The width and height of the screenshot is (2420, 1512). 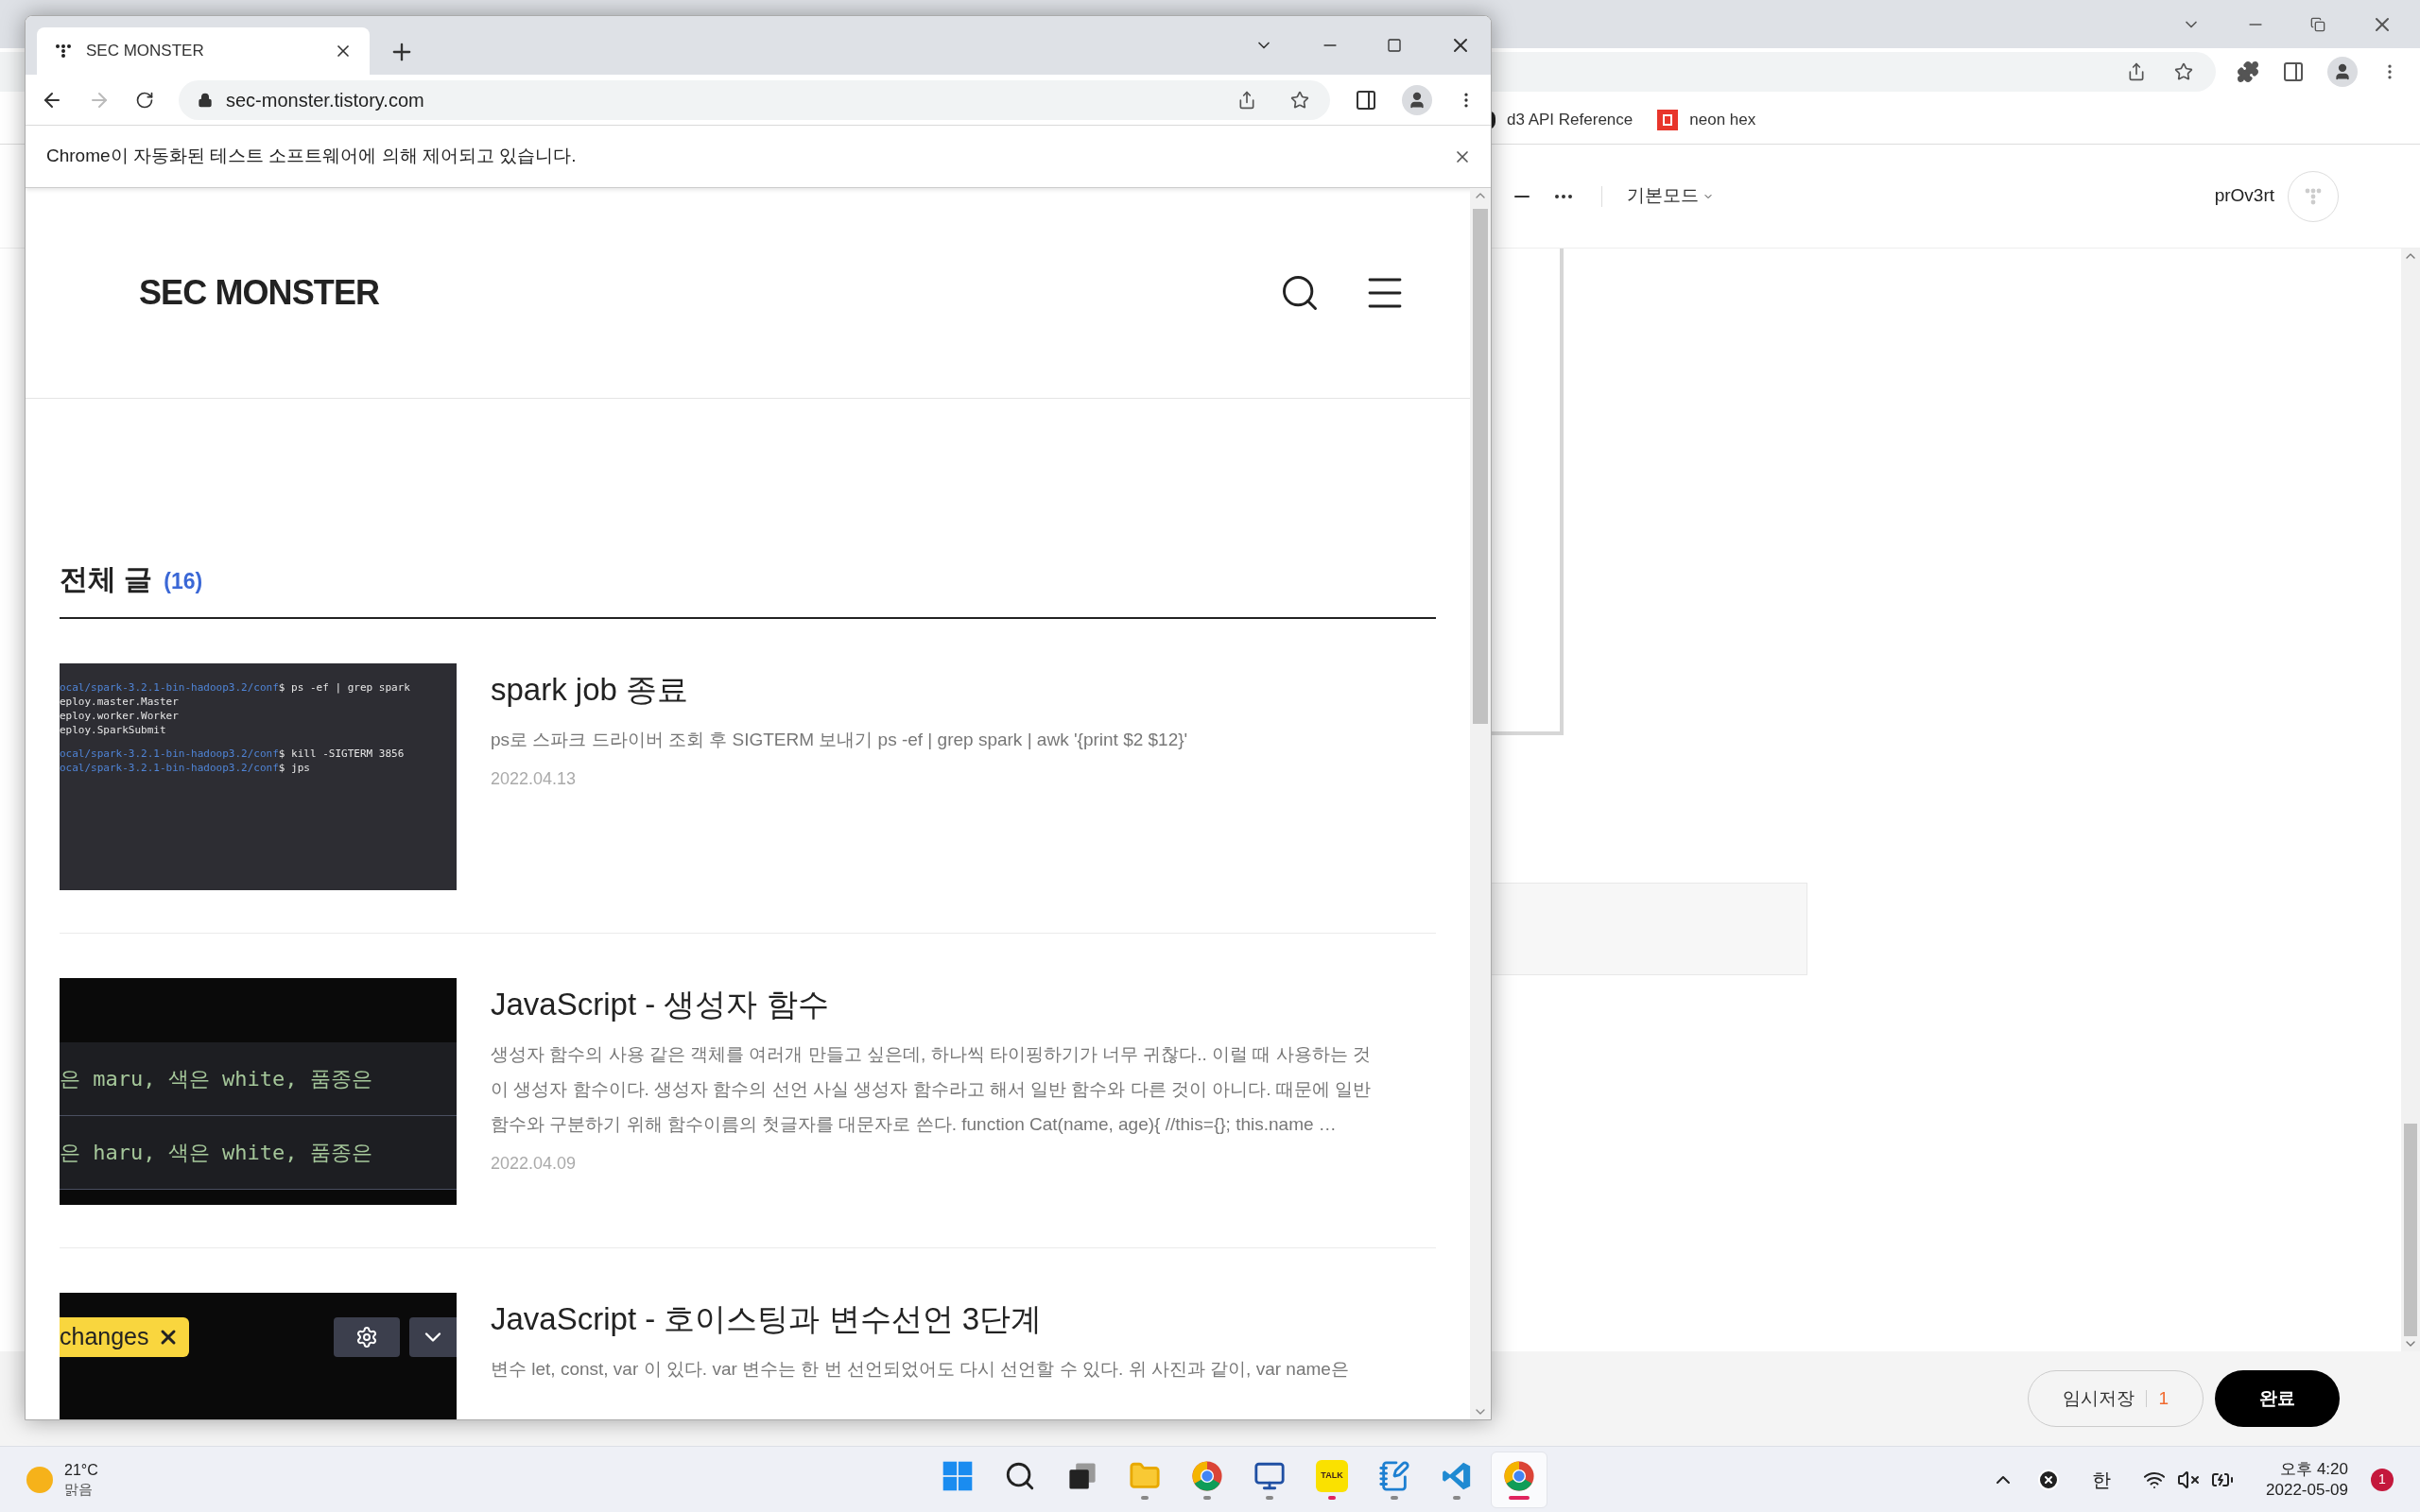 What do you see at coordinates (63, 51) in the screenshot?
I see `favicon-icon` at bounding box center [63, 51].